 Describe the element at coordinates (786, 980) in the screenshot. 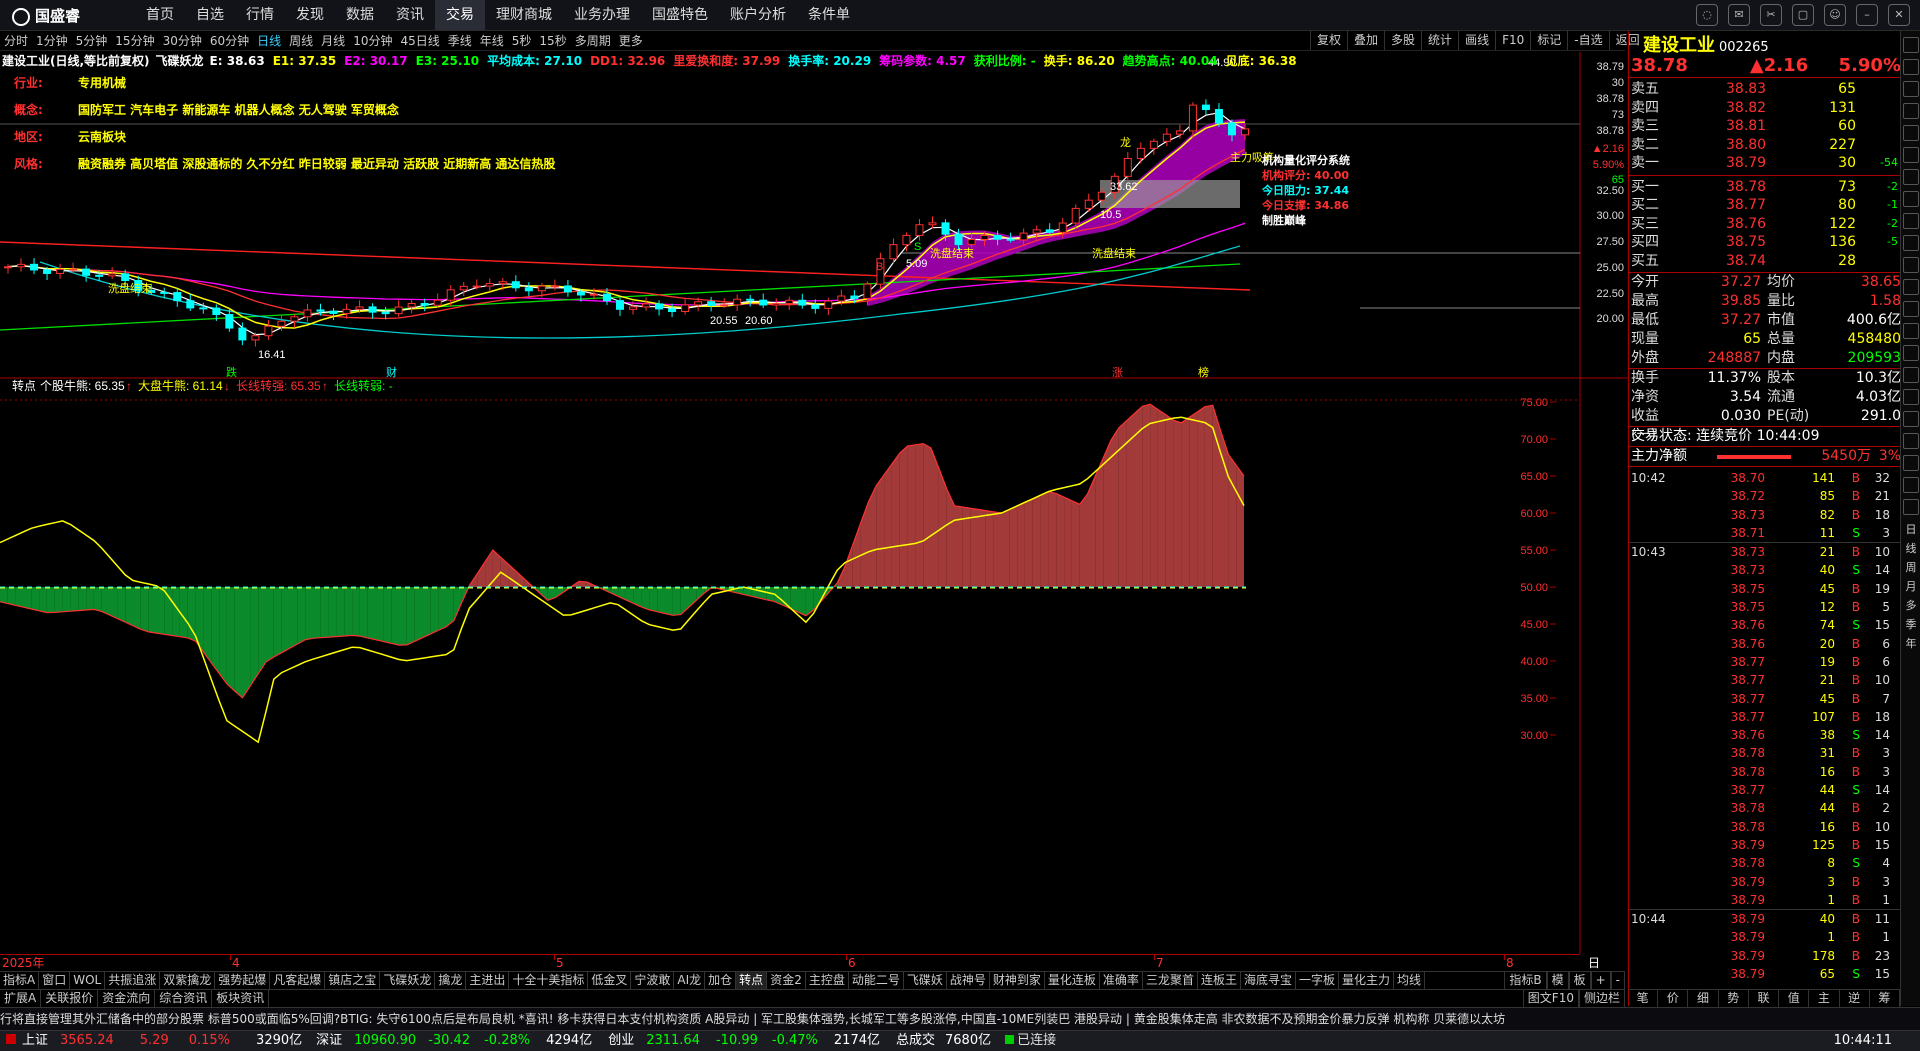

I see `indicator-tab-17: 资金2` at that location.